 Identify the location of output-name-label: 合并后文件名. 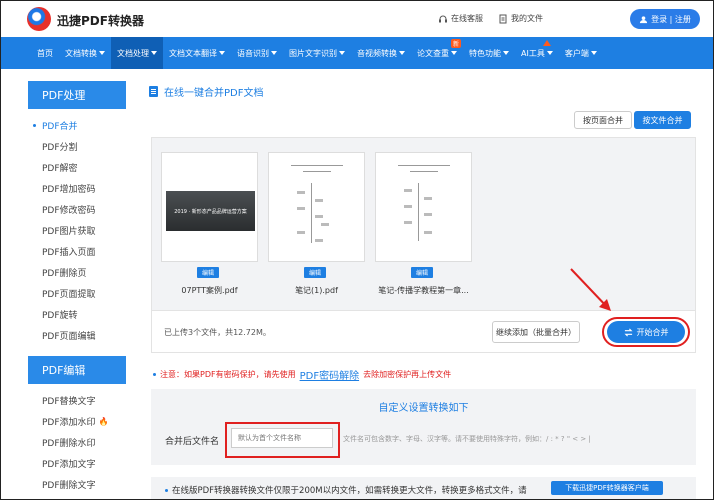
(192, 442).